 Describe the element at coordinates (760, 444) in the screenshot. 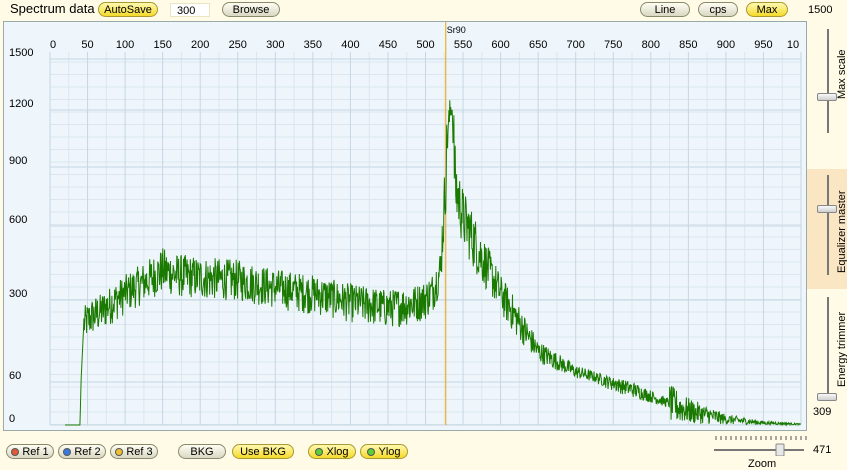

I see `zoom-slider` at that location.